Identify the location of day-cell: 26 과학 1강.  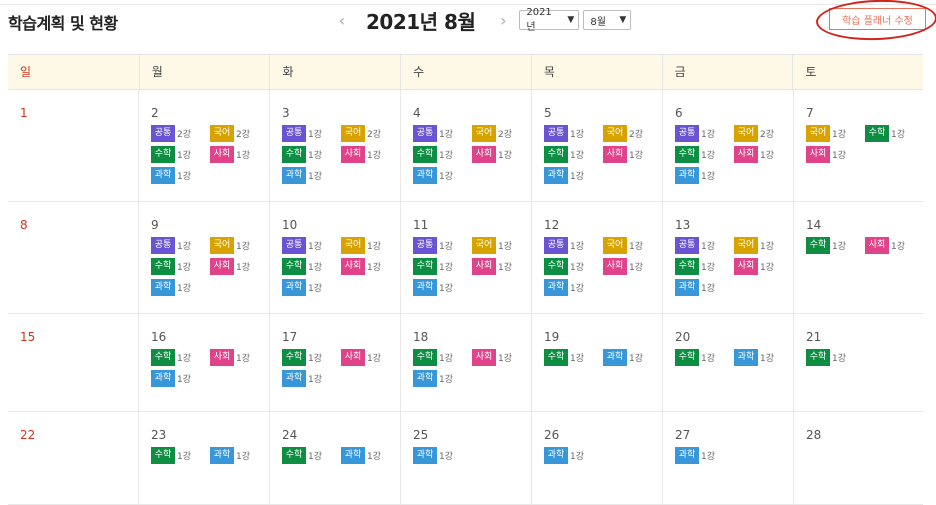
(596, 458).